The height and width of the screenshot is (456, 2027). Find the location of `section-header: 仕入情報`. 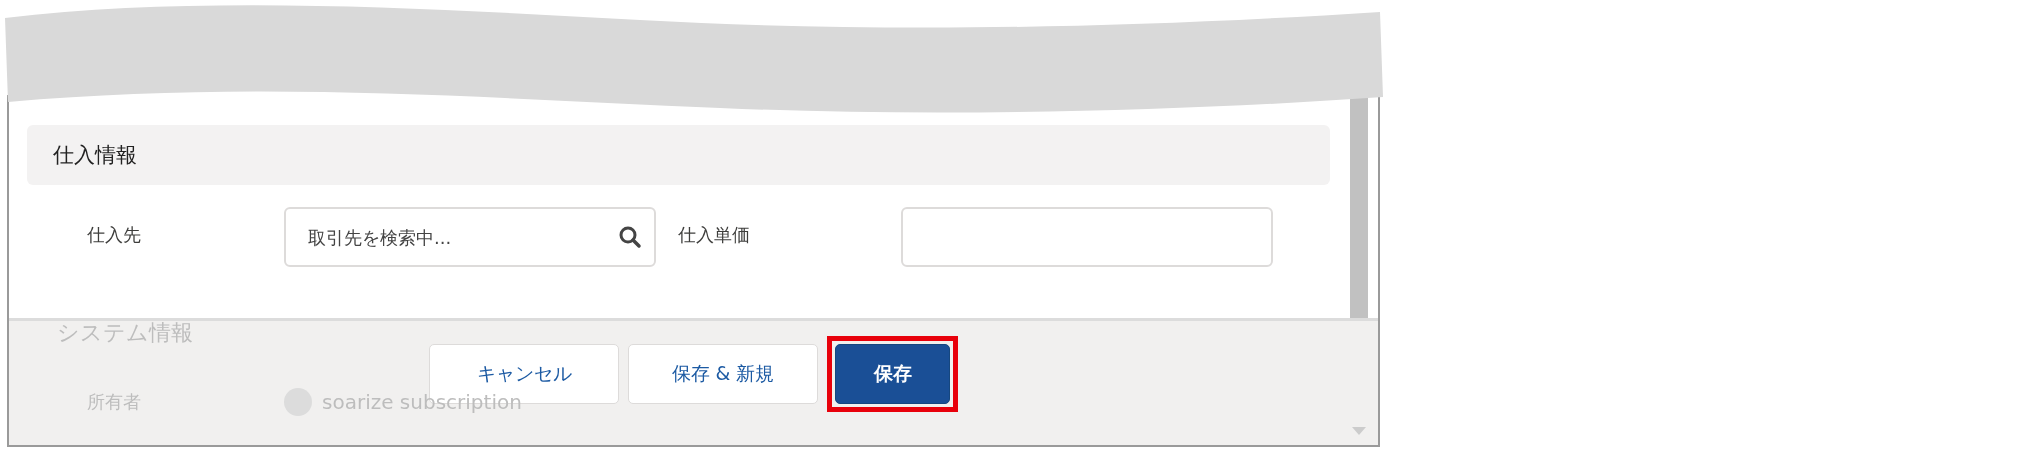

section-header: 仕入情報 is located at coordinates (678, 155).